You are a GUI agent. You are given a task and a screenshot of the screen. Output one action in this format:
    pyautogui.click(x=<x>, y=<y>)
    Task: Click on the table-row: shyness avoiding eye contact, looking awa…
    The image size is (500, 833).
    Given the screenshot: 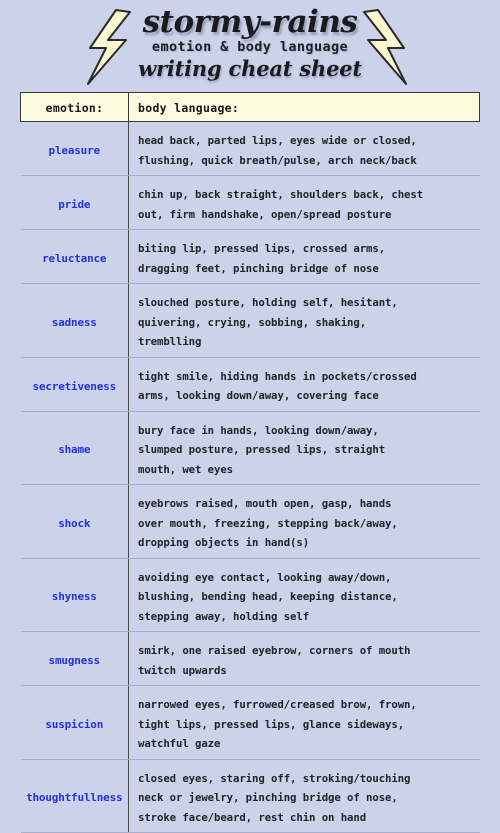 What is the action you would take?
    pyautogui.click(x=250, y=595)
    